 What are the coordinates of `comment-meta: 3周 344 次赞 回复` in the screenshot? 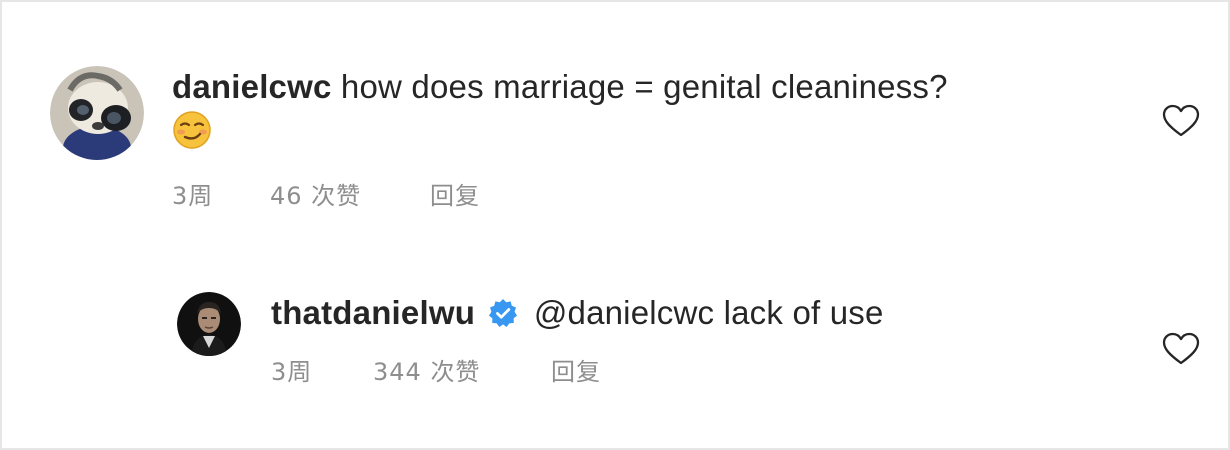 It's located at (735, 369).